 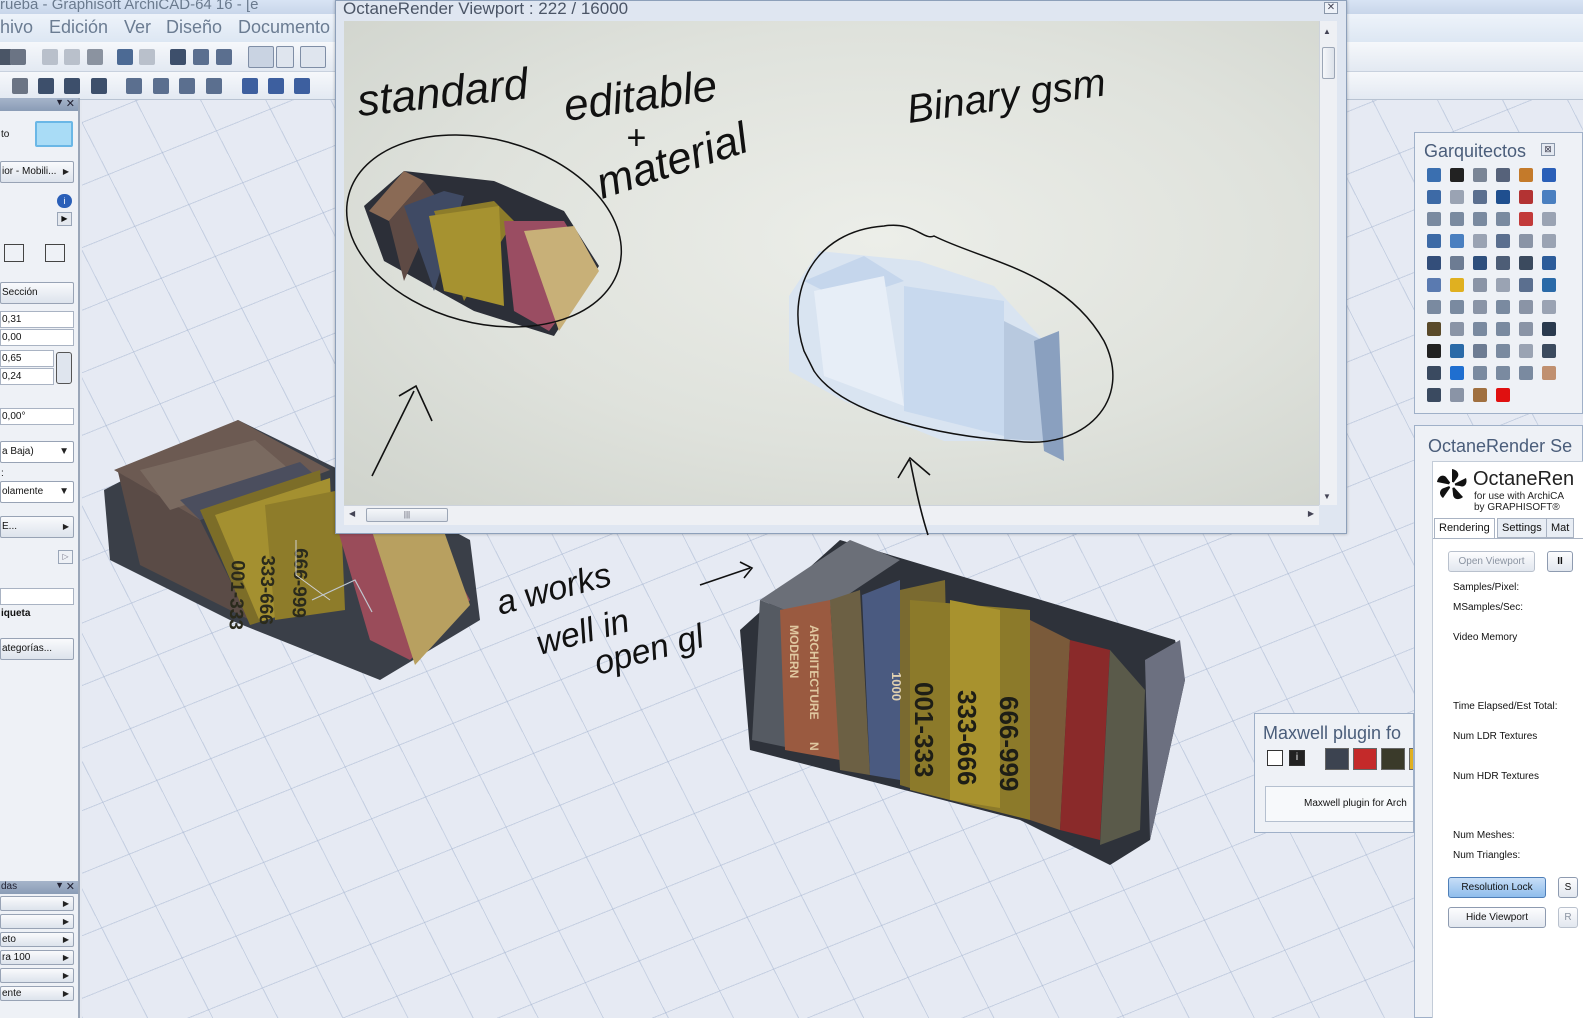 What do you see at coordinates (78, 27) in the screenshot?
I see `menu-edicion: Edición` at bounding box center [78, 27].